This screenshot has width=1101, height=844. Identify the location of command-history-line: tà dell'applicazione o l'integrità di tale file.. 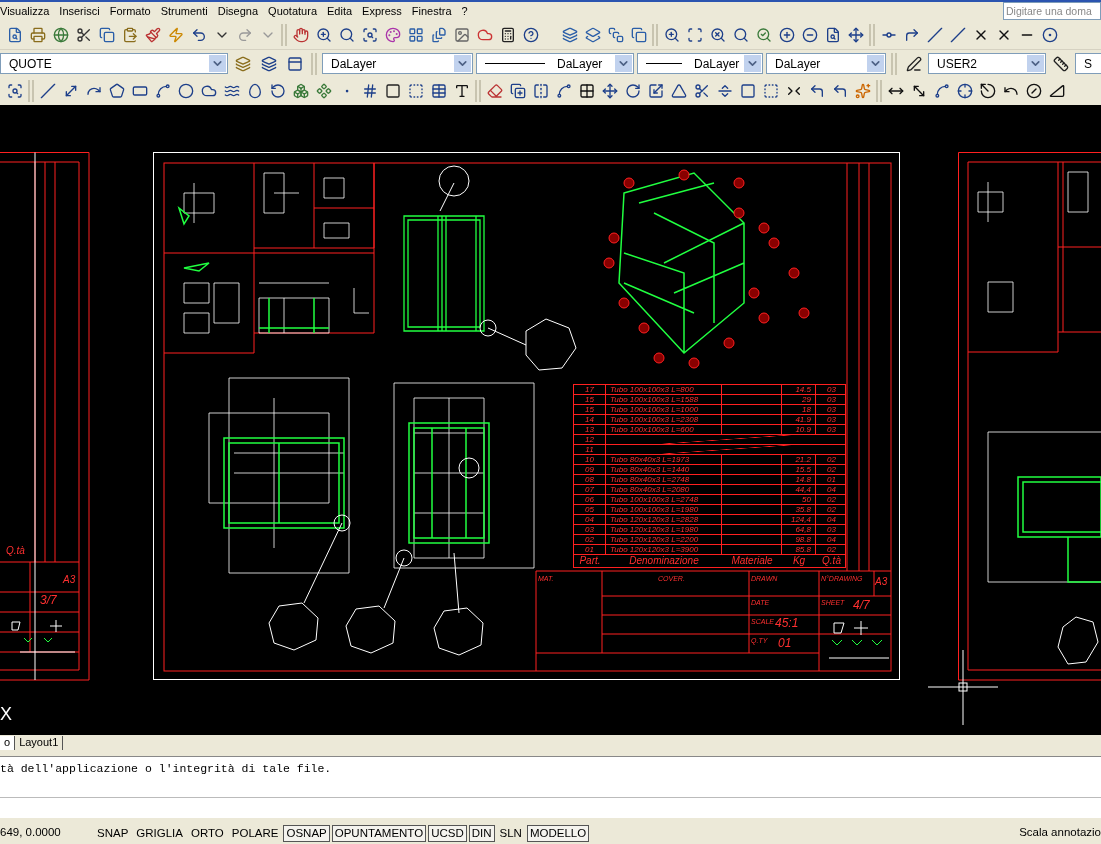
(166, 769).